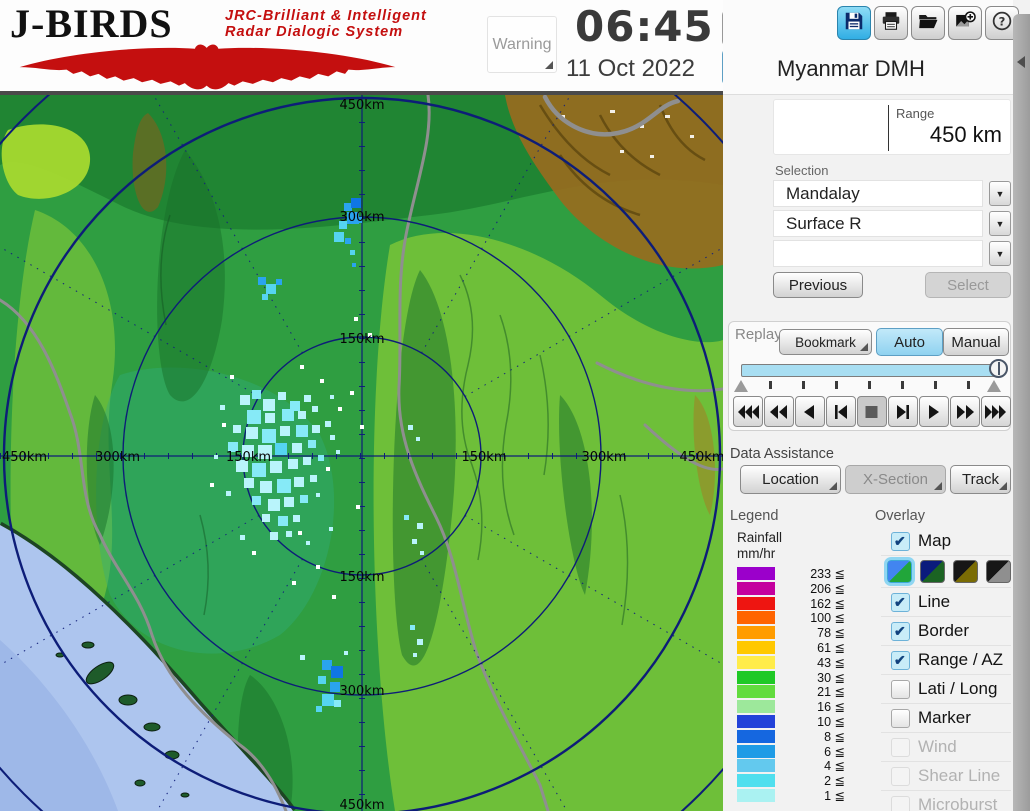 The image size is (1030, 811). Describe the element at coordinates (878, 193) in the screenshot. I see `site-dropdown-value: Mandalay` at that location.